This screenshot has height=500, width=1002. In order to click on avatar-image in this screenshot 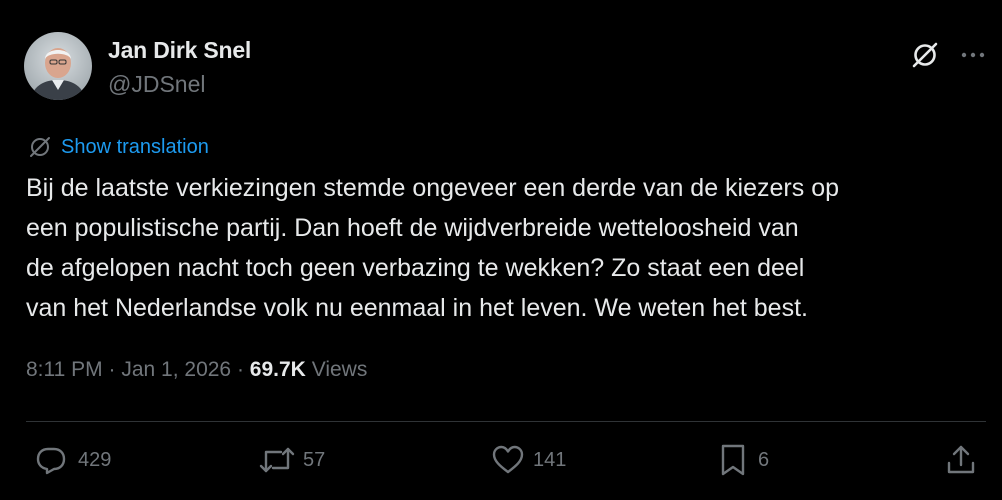, I will do `click(58, 66)`.